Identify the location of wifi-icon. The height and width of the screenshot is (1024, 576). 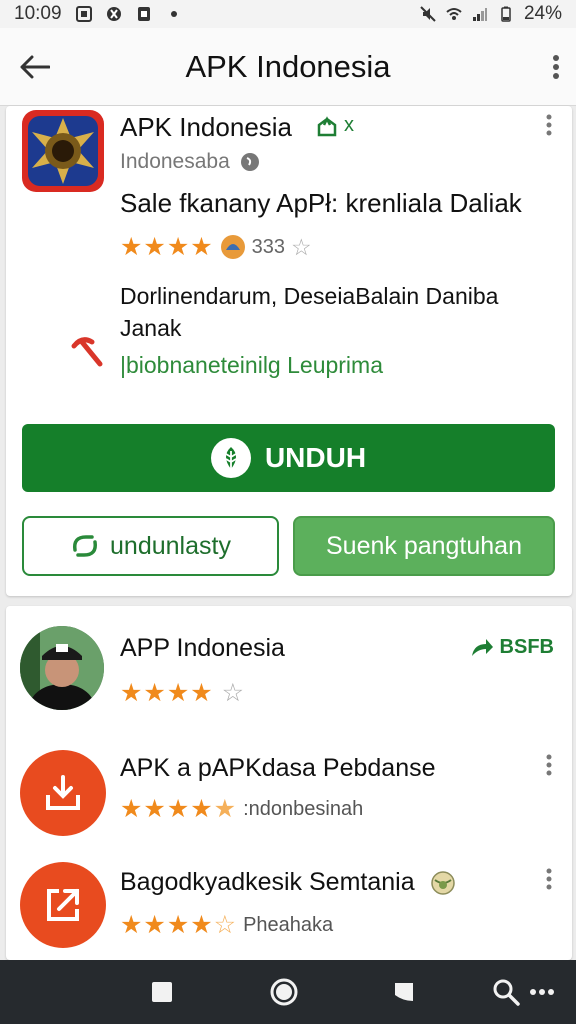
(454, 14).